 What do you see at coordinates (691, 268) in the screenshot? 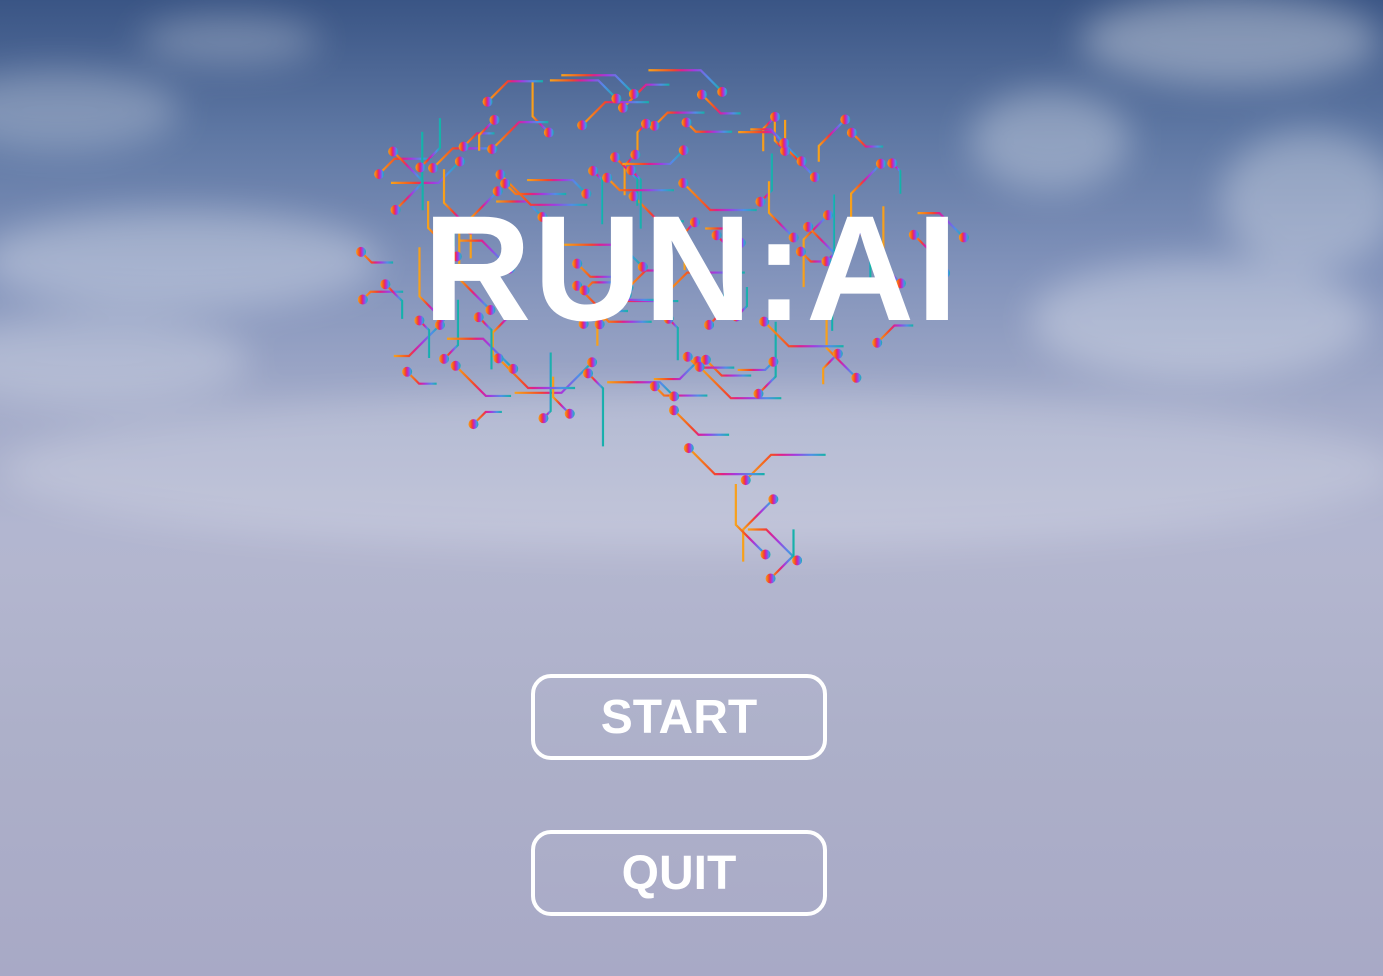
I see `game-title: RUN:AI` at bounding box center [691, 268].